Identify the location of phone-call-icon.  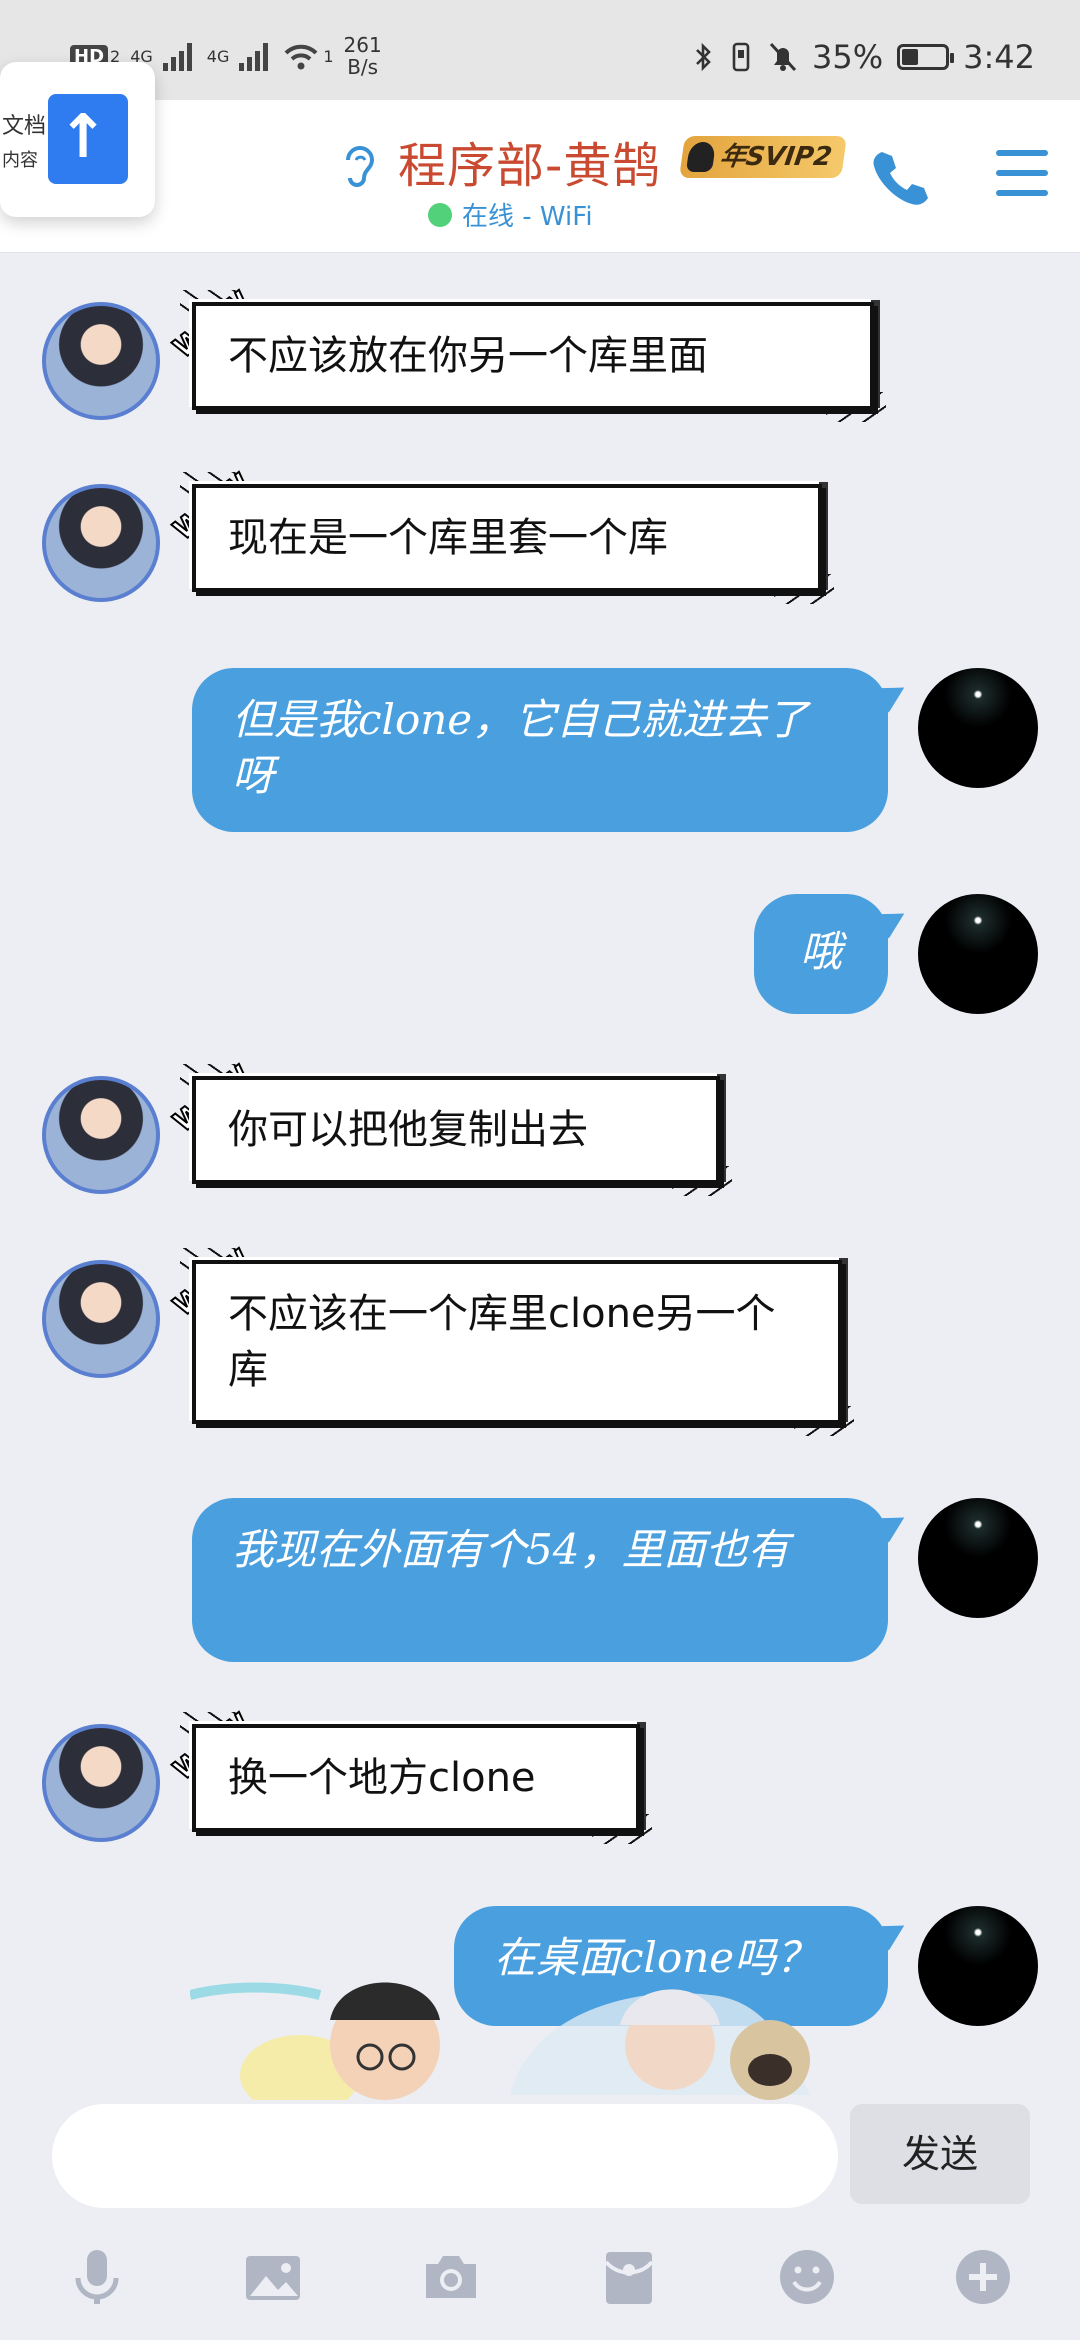
(900, 178).